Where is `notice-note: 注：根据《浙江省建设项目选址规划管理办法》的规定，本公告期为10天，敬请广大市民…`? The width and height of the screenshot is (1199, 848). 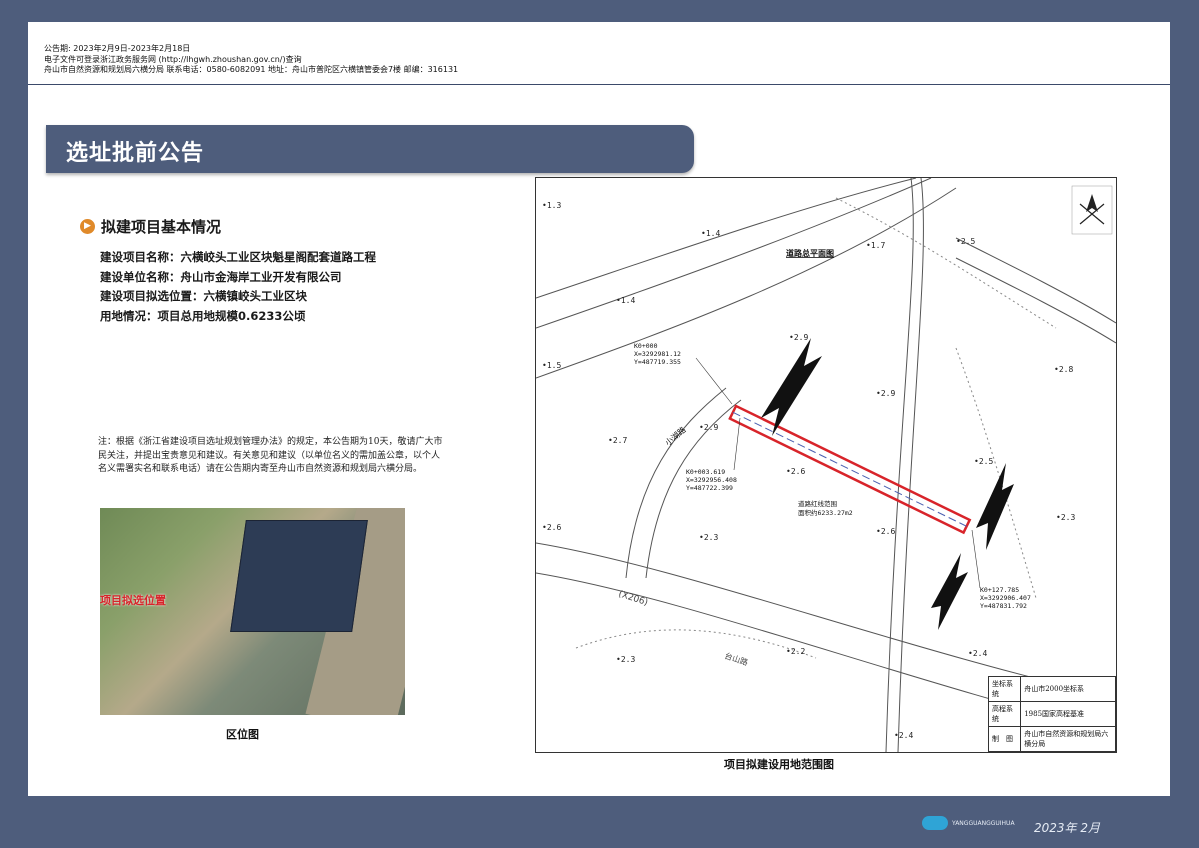
notice-note: 注：根据《浙江省建设项目选址规划管理办法》的规定，本公告期为10天，敬请广大市民… is located at coordinates (270, 455).